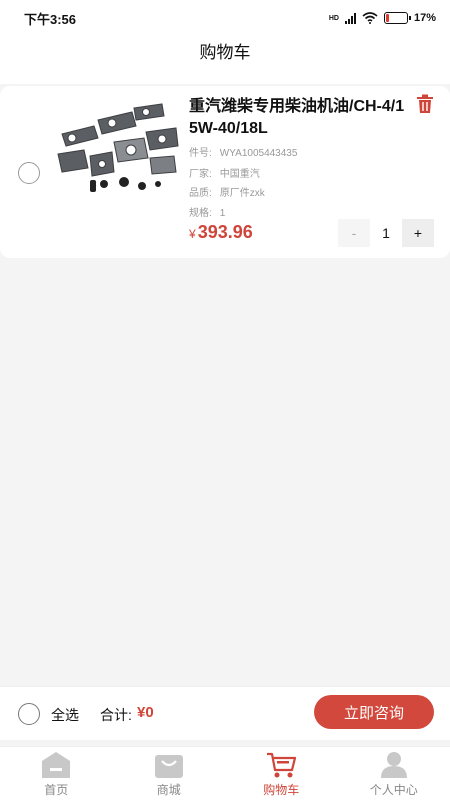 The width and height of the screenshot is (450, 800). I want to click on product-image, so click(117, 148).